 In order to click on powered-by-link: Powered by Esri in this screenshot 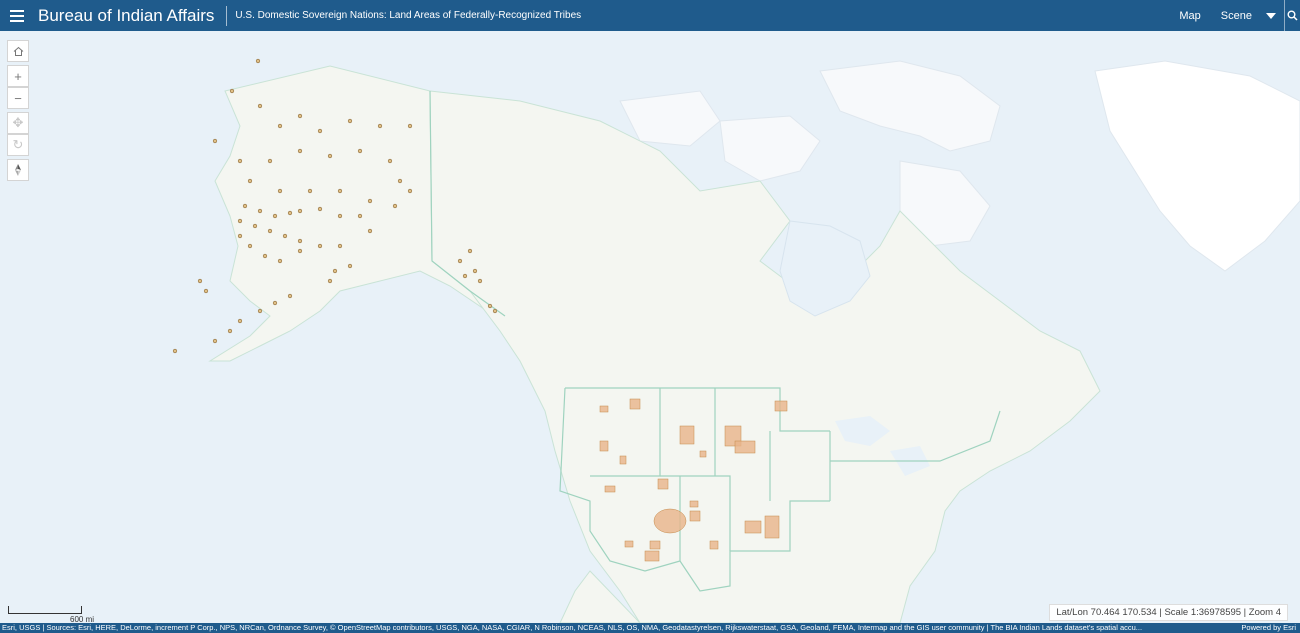, I will do `click(1268, 628)`.